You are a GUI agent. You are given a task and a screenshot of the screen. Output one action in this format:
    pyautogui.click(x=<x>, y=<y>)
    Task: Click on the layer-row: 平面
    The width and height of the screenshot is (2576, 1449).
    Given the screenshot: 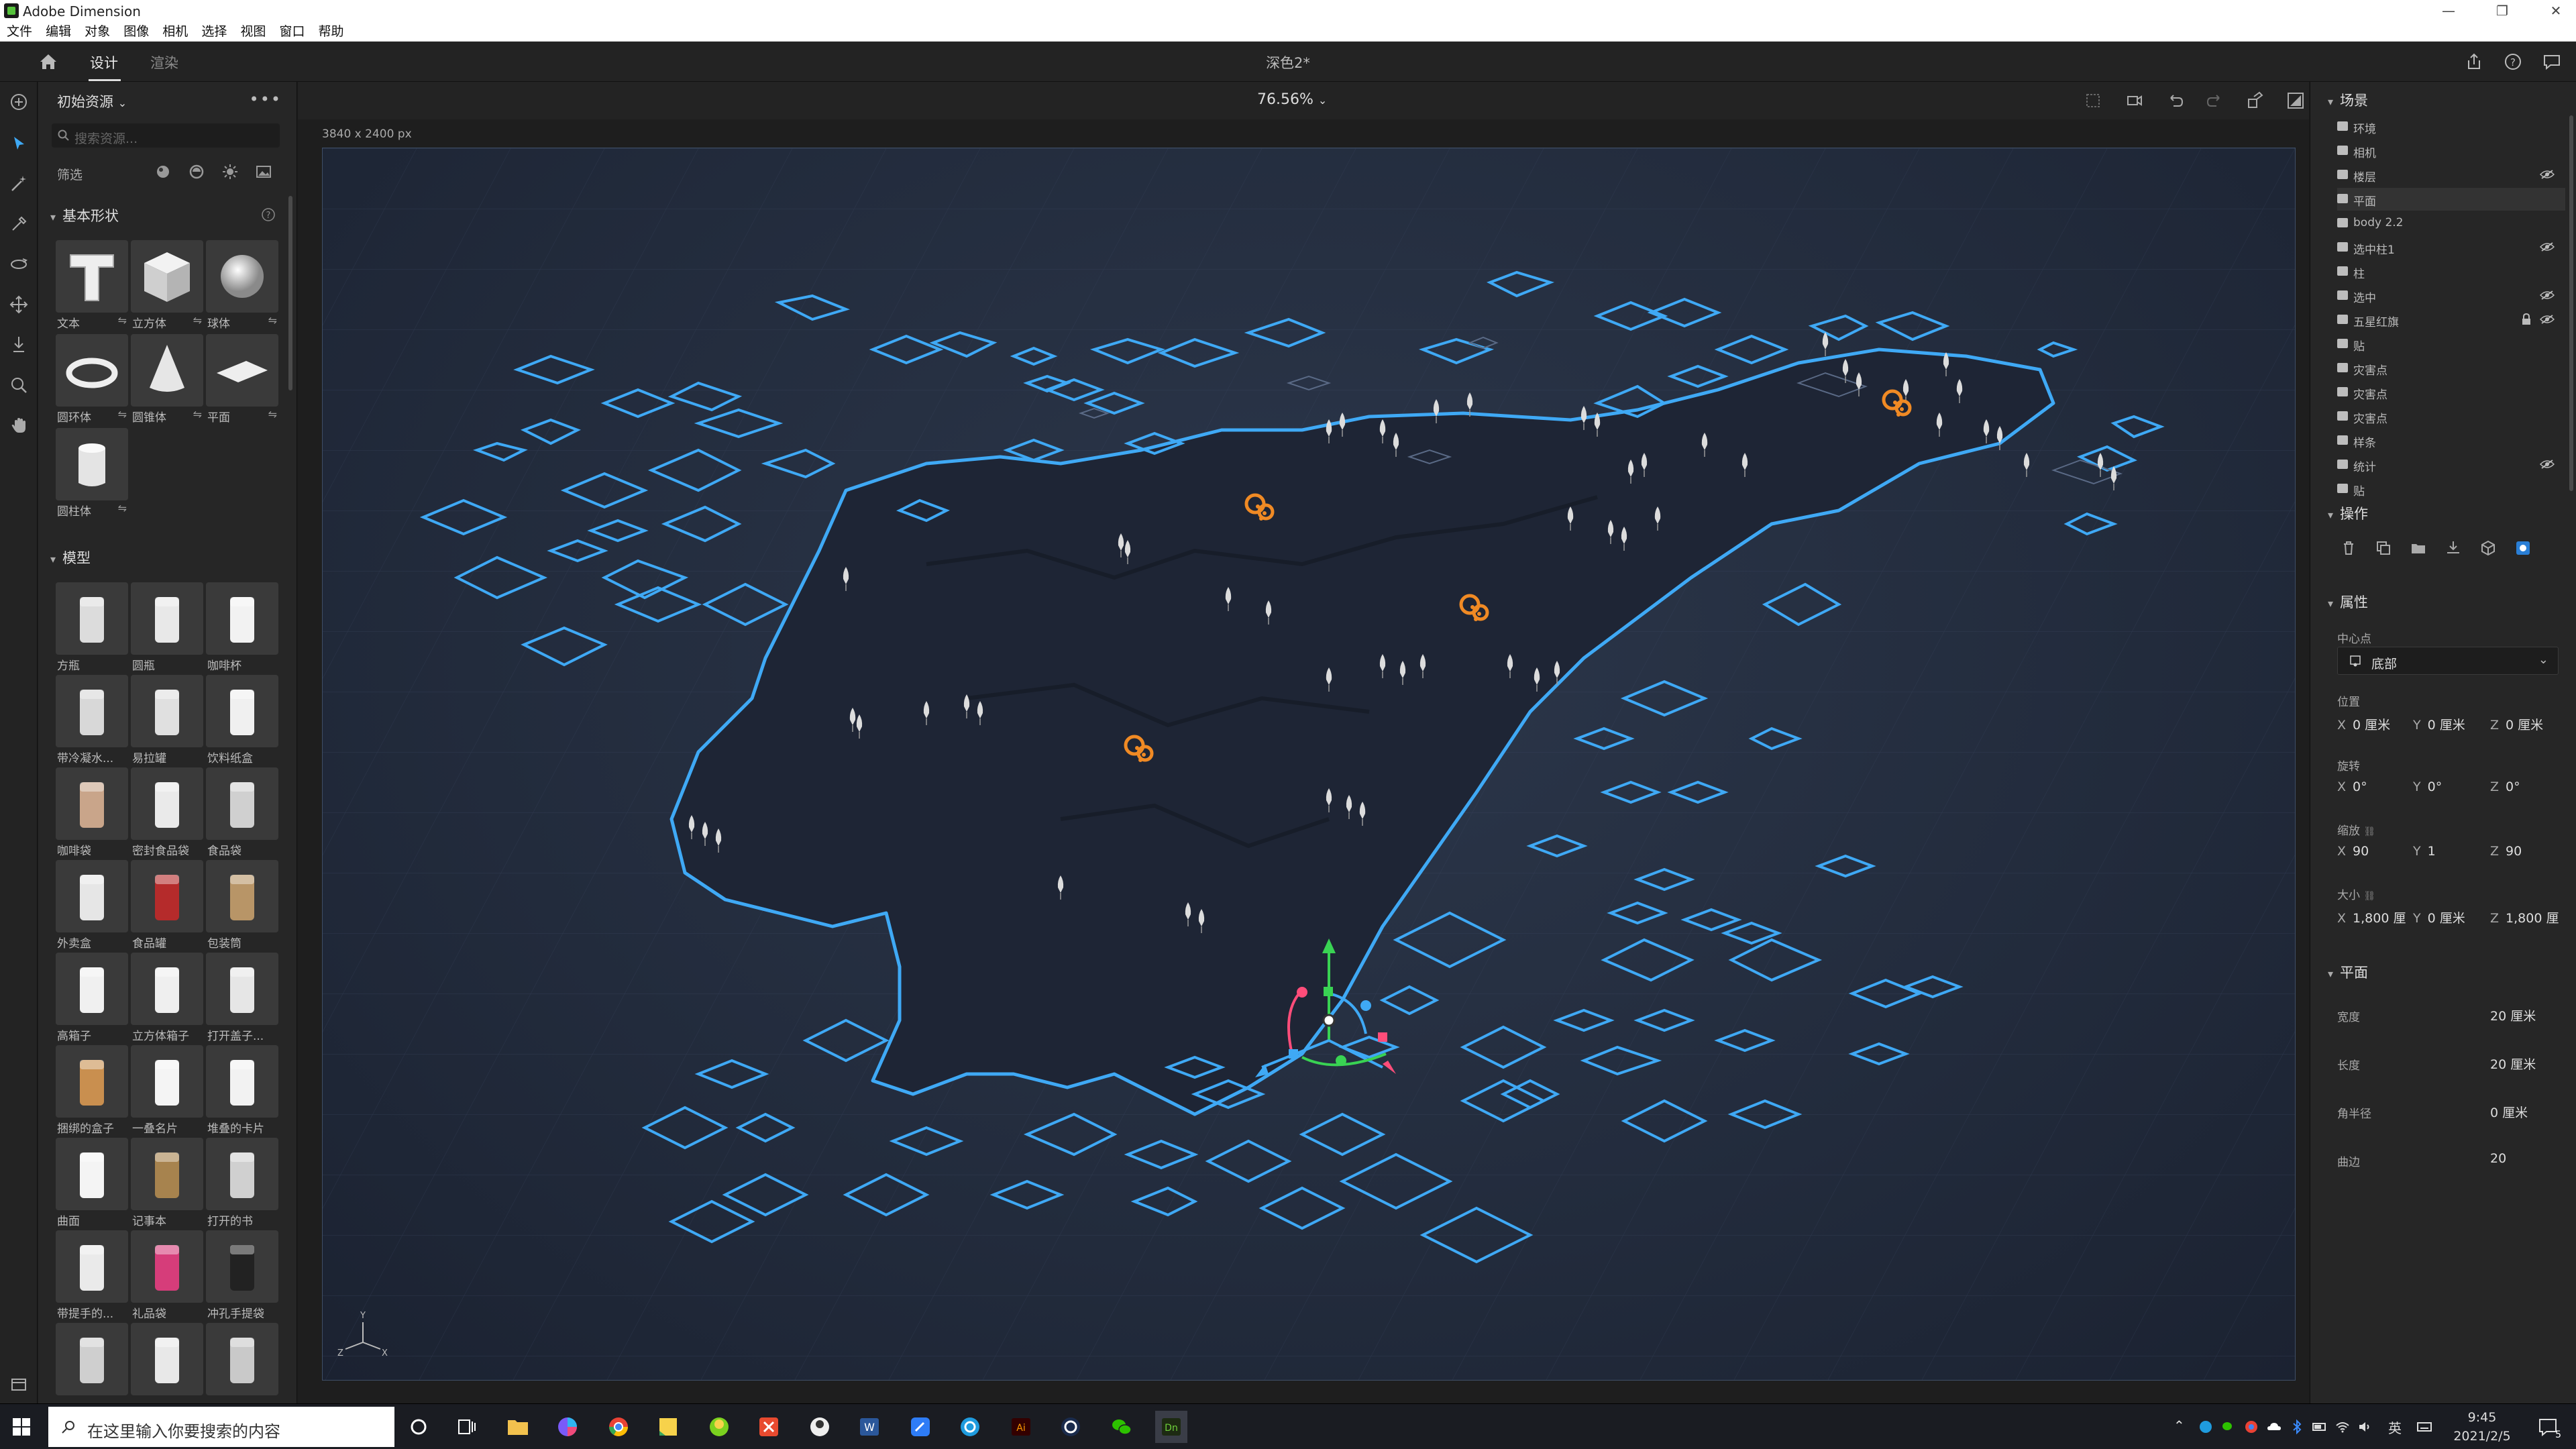 What is the action you would take?
    pyautogui.click(x=2451, y=199)
    